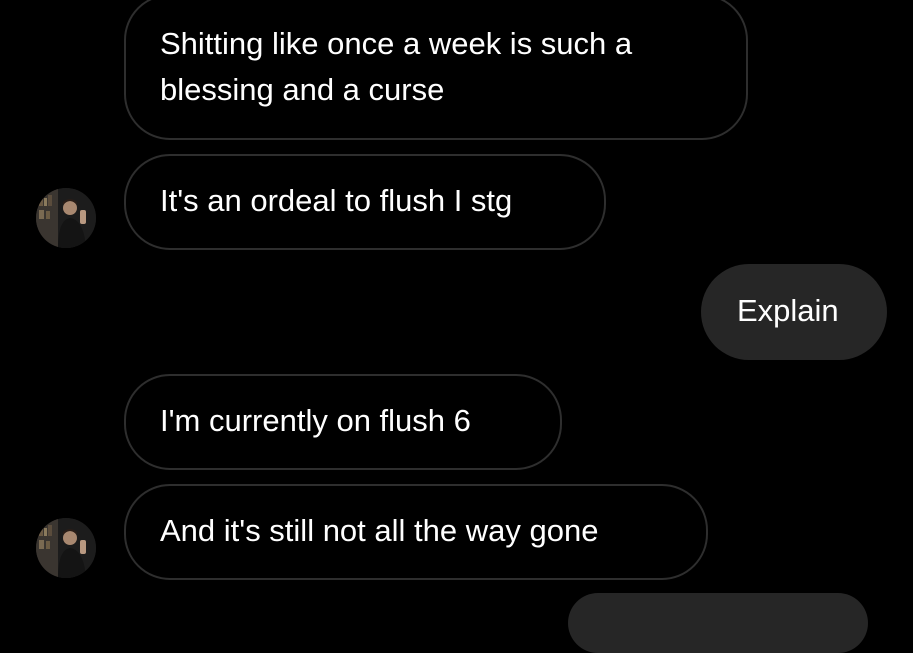 The image size is (913, 653). Describe the element at coordinates (336, 200) in the screenshot. I see `message-text: It's an ordeal to flush I stg` at that location.